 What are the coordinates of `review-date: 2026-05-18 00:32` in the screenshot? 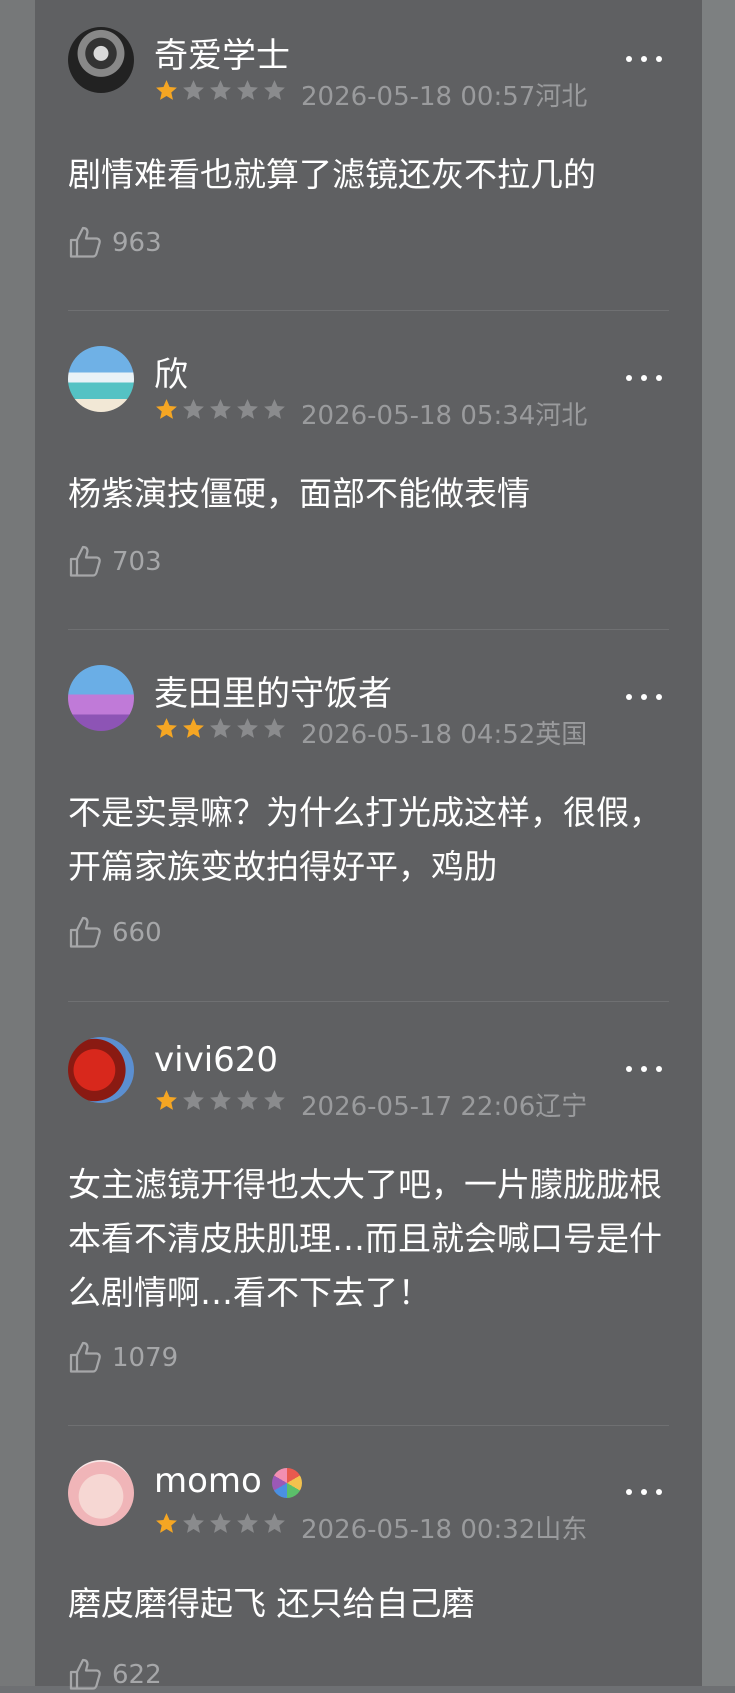 It's located at (418, 1530).